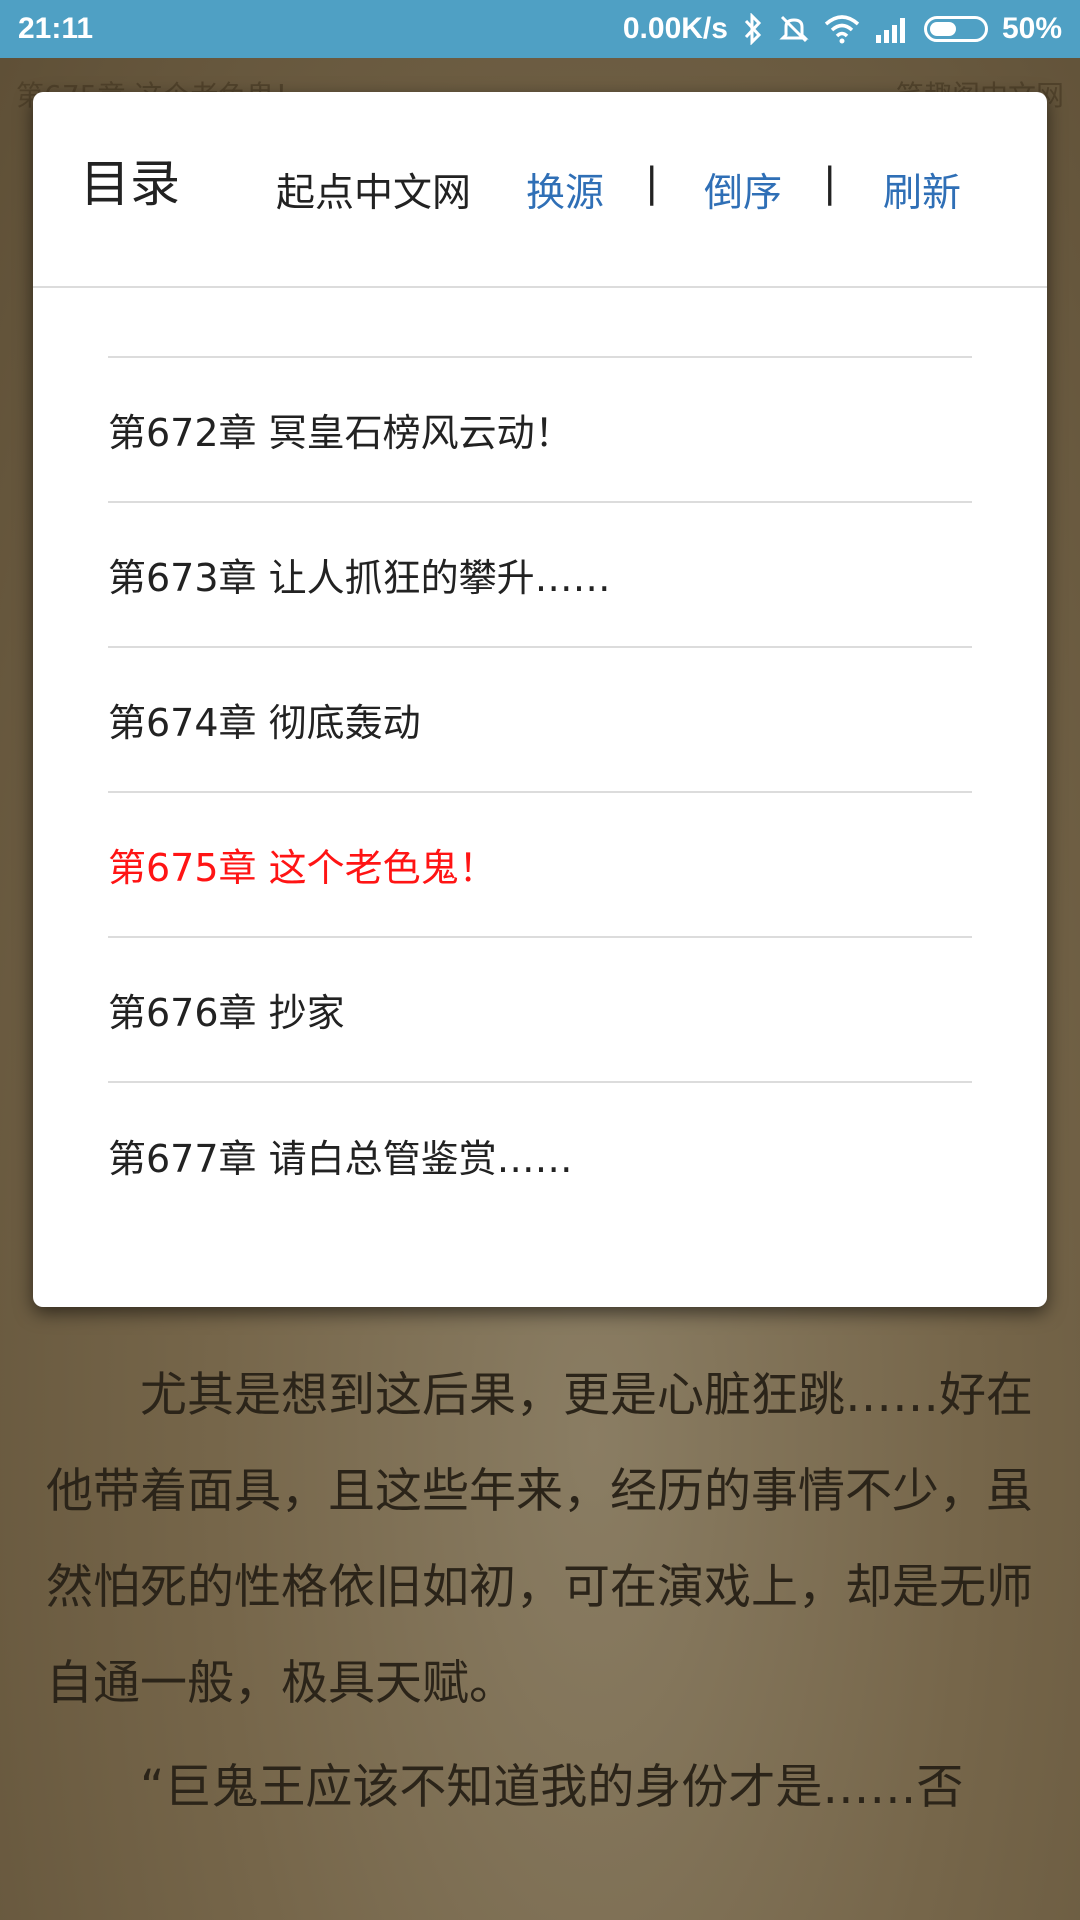 Image resolution: width=1080 pixels, height=1920 pixels. Describe the element at coordinates (552, 1787) in the screenshot. I see `reader-paragraph: “巨鬼王应该不知道我的身份才是……否` at that location.